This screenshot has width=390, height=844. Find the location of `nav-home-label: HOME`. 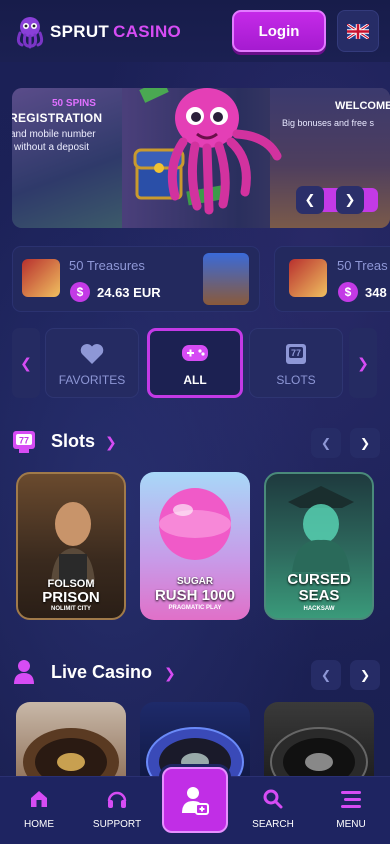

nav-home-label: HOME is located at coordinates (39, 824).